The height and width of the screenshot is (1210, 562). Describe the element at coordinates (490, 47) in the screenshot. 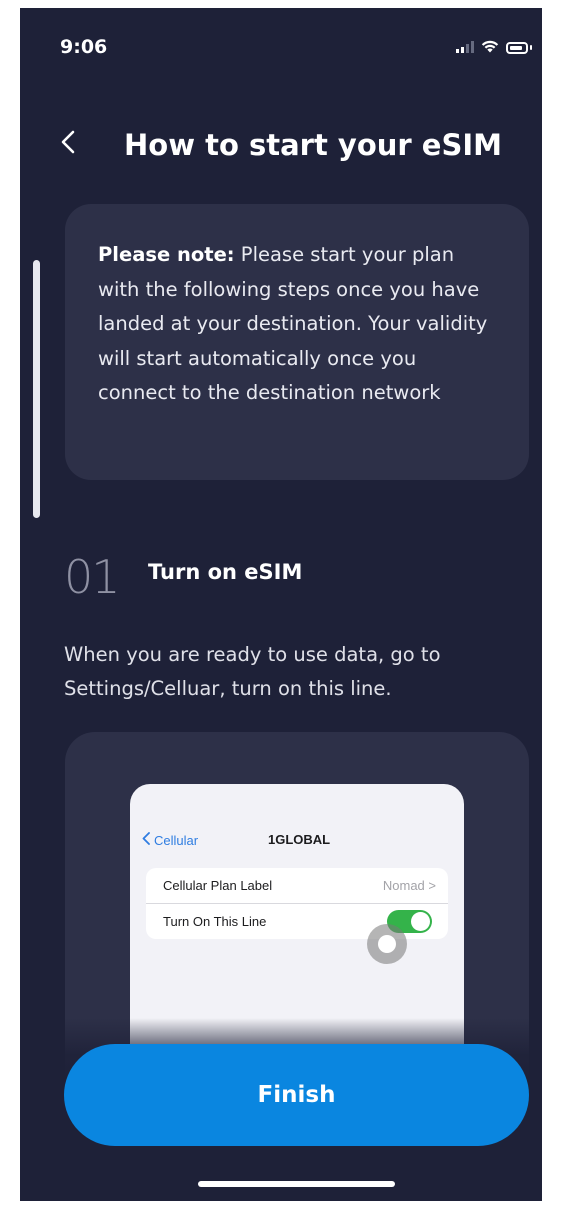

I see `wifi-icon` at that location.